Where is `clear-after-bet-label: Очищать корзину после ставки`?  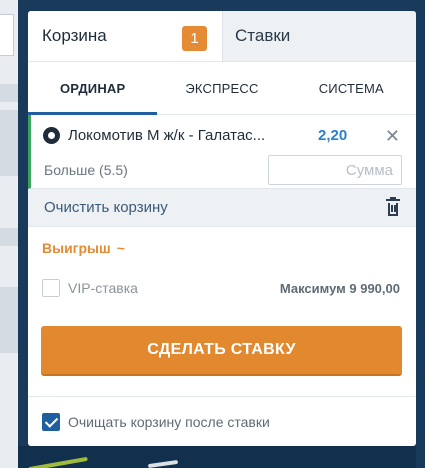
clear-after-bet-label: Очищать корзину после ставки is located at coordinates (169, 422).